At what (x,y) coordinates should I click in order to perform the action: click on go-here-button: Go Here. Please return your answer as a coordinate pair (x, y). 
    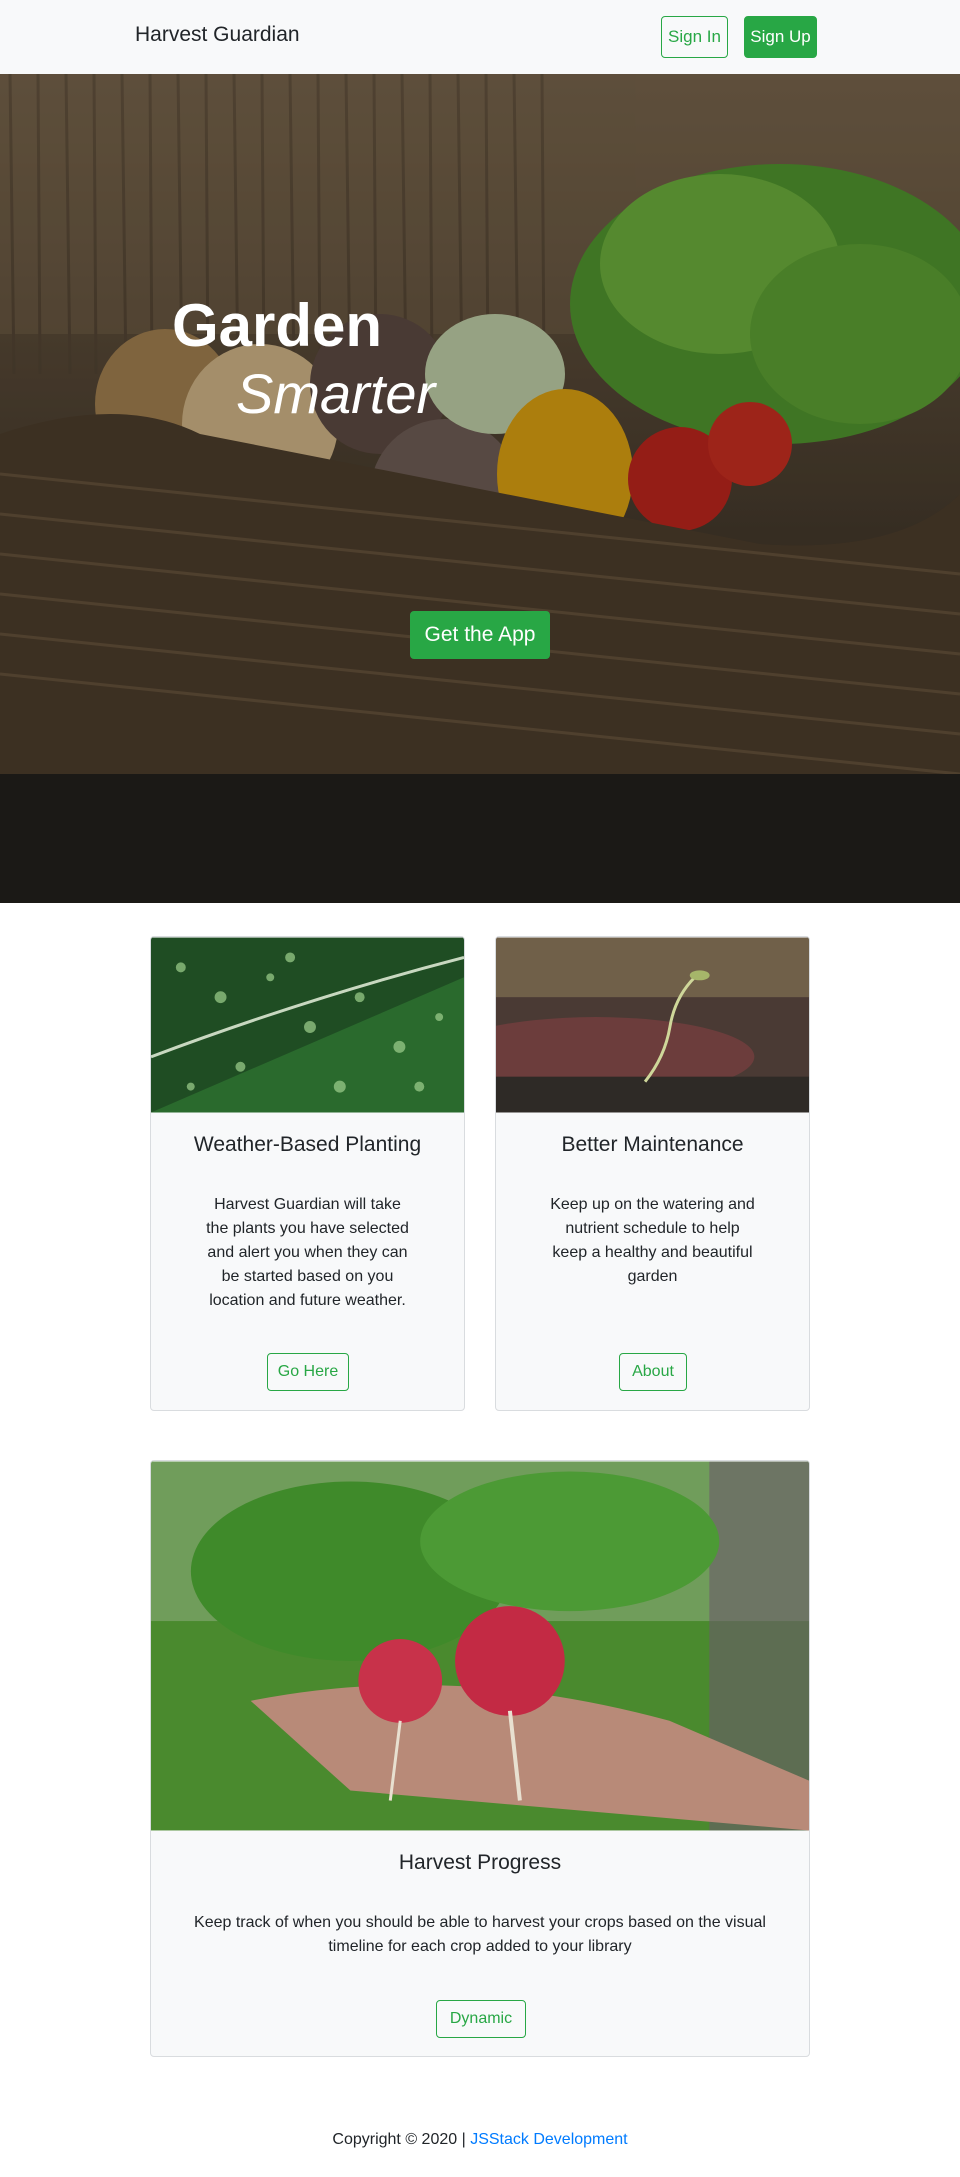
    Looking at the image, I should click on (308, 1372).